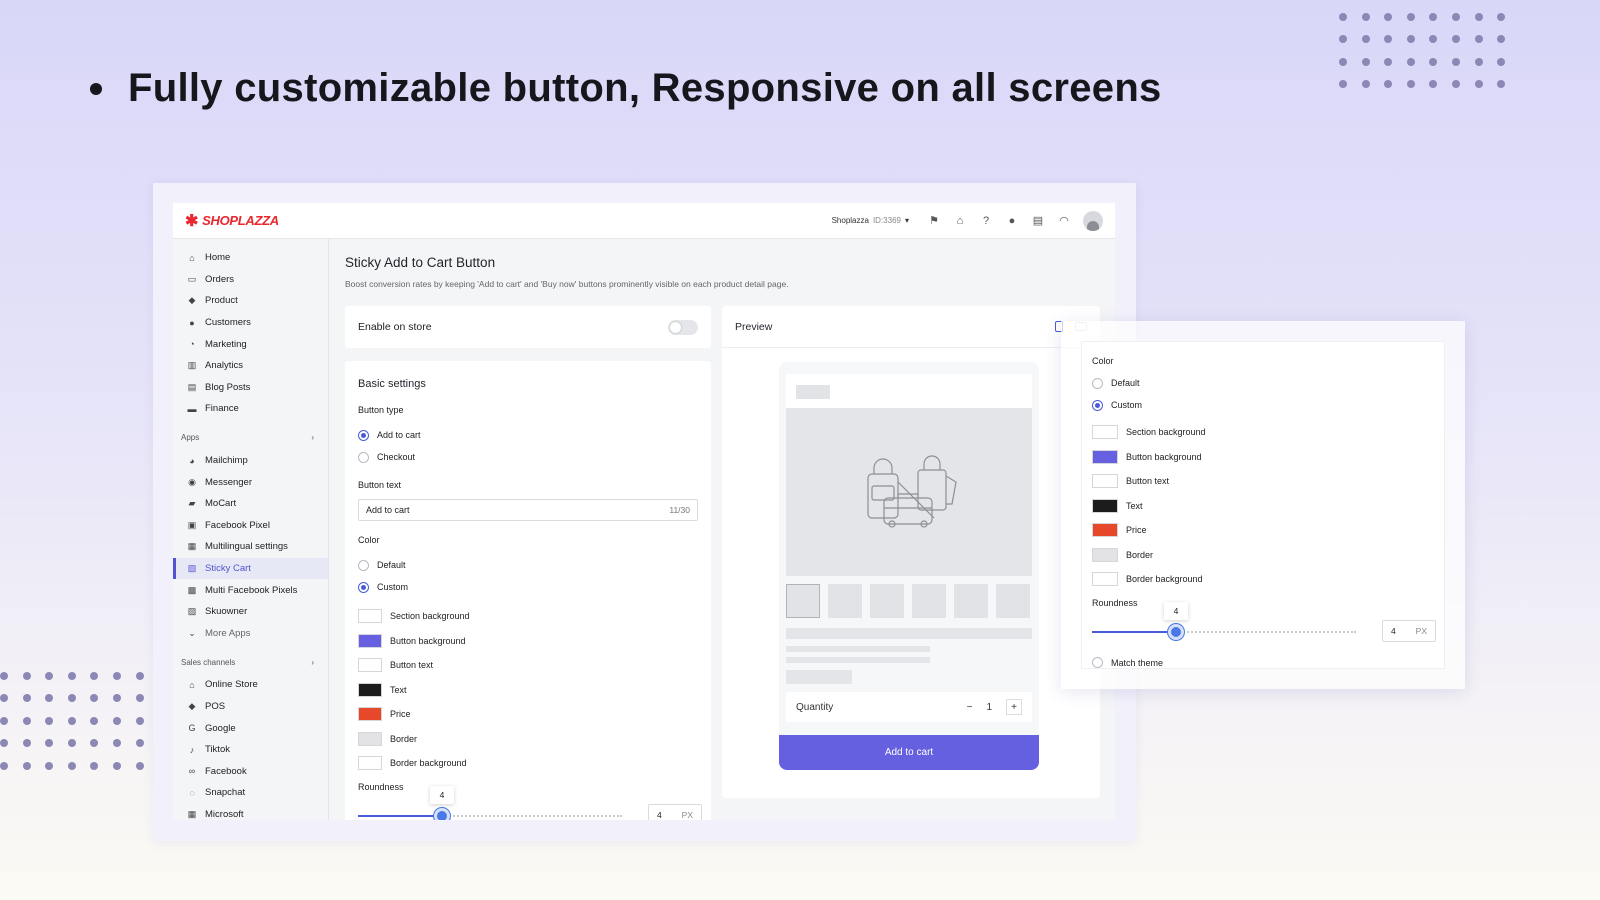  What do you see at coordinates (250, 301) in the screenshot?
I see `sidebar-item-product: ◆ Product` at bounding box center [250, 301].